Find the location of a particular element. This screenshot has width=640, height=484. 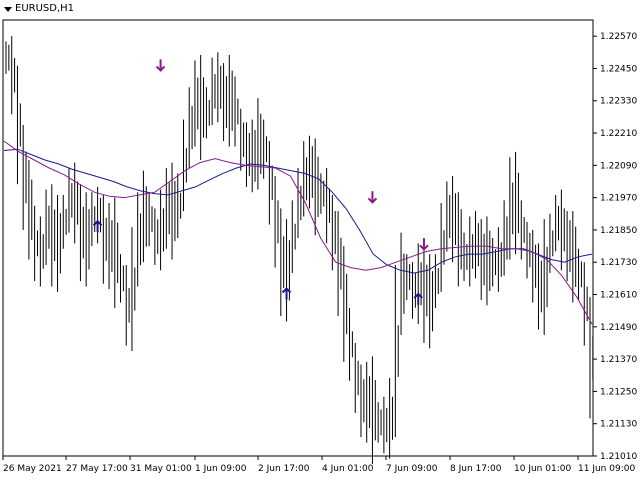

x-tick-label: 11 Jun 09:00 is located at coordinates (606, 469).